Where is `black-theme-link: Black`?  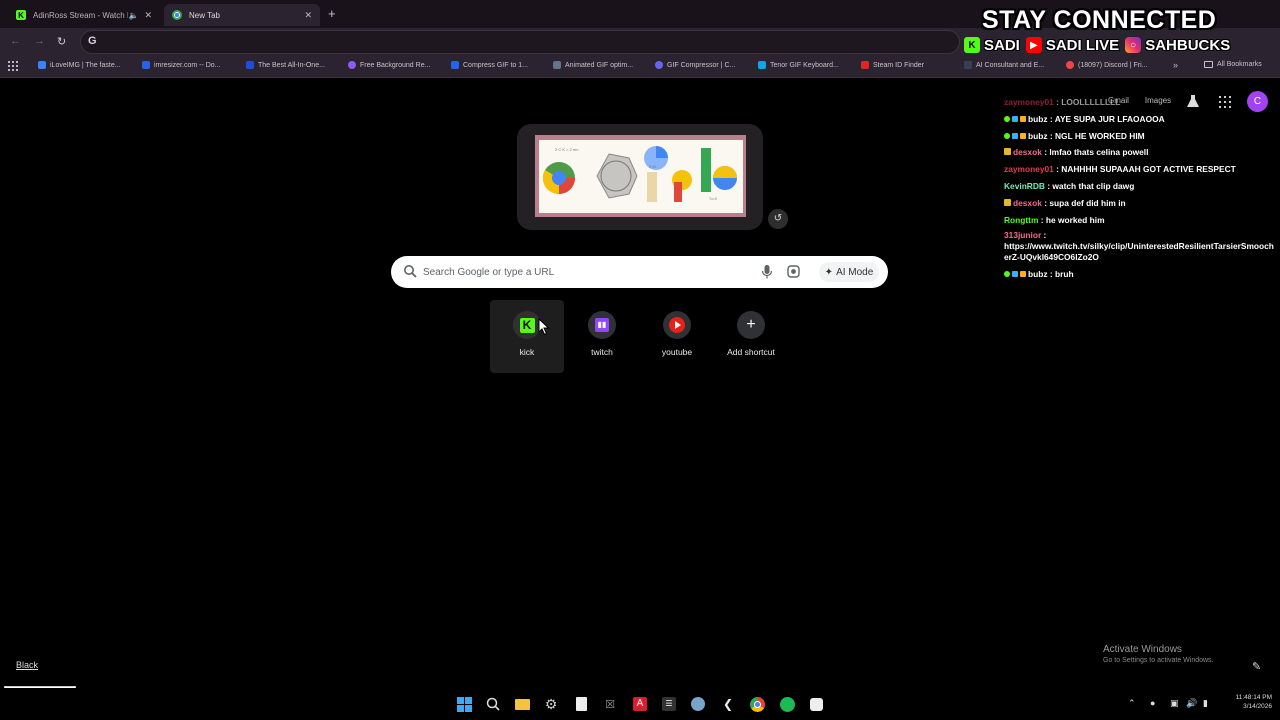
black-theme-link: Black is located at coordinates (27, 665).